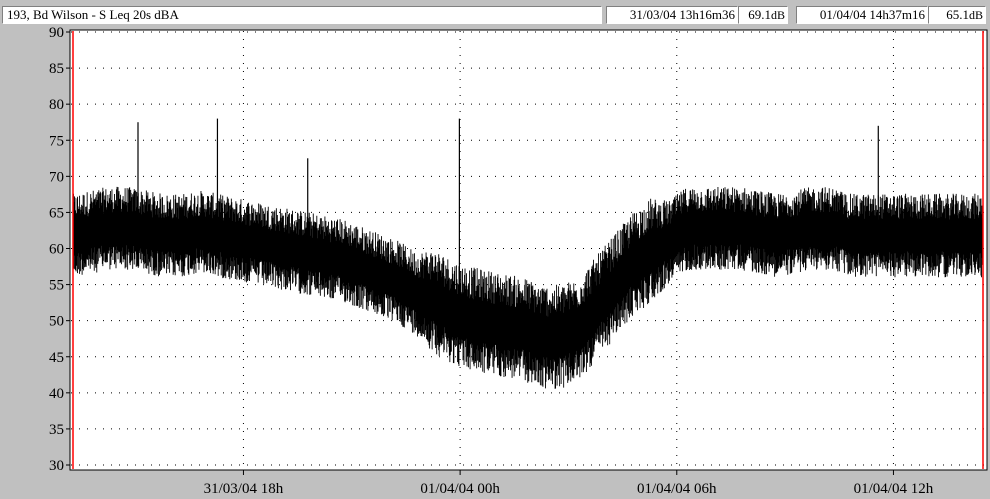 The width and height of the screenshot is (990, 499). I want to click on y-tick-label: 80, so click(56, 105).